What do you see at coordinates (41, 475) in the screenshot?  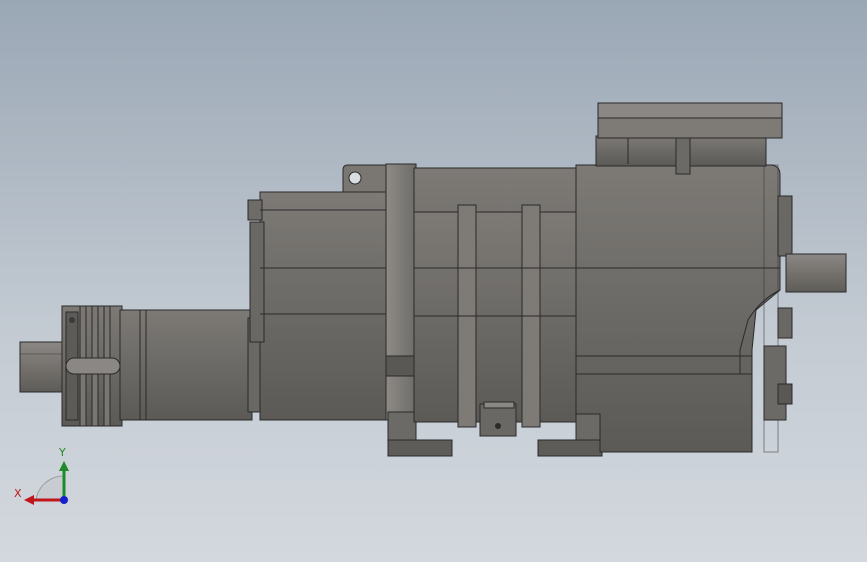 I see `axis-triad: X Y` at bounding box center [41, 475].